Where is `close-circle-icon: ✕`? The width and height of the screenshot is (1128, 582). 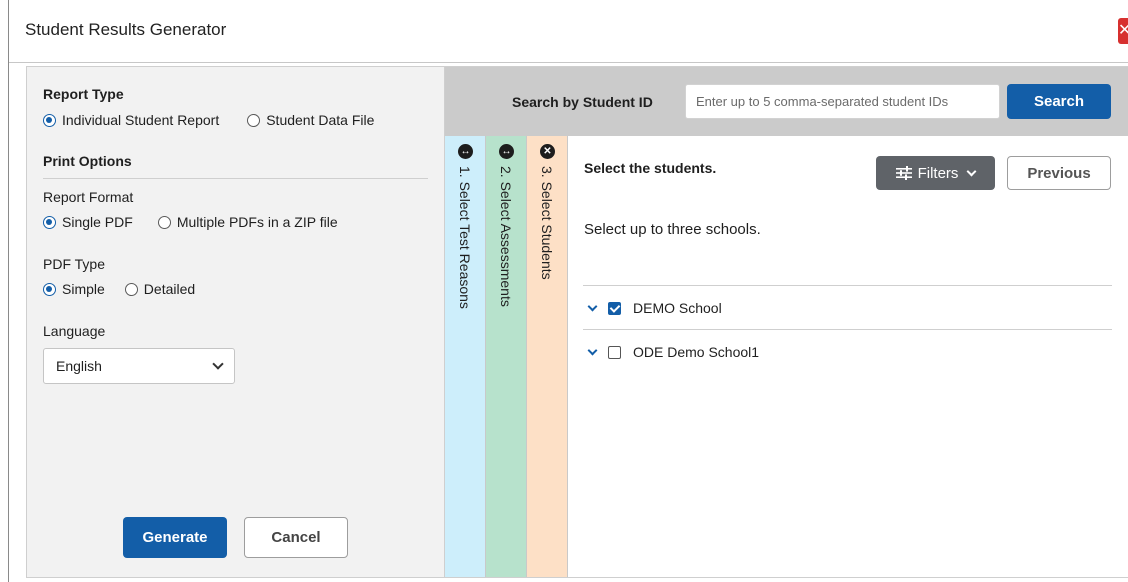 close-circle-icon: ✕ is located at coordinates (547, 151).